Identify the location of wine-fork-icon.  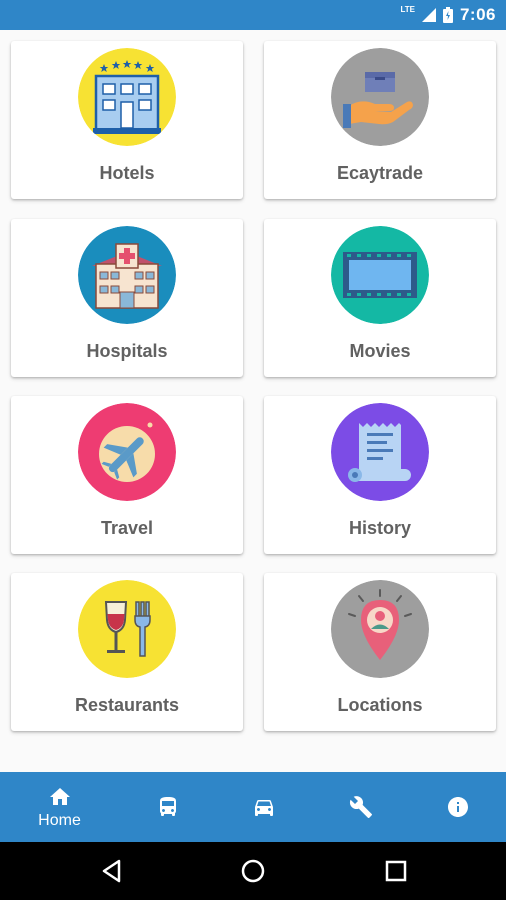
(127, 629).